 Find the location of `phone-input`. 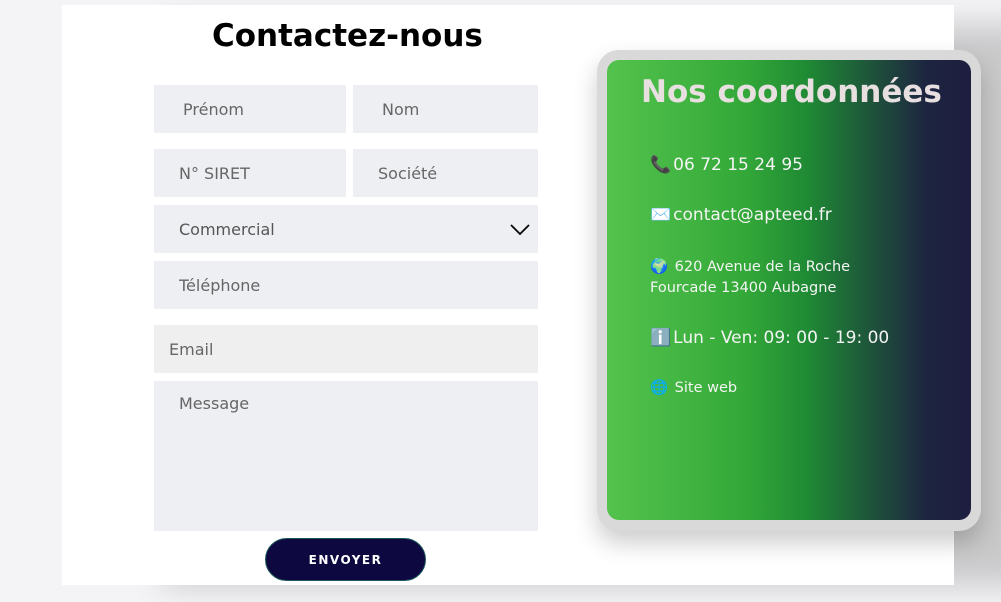

phone-input is located at coordinates (346, 285).